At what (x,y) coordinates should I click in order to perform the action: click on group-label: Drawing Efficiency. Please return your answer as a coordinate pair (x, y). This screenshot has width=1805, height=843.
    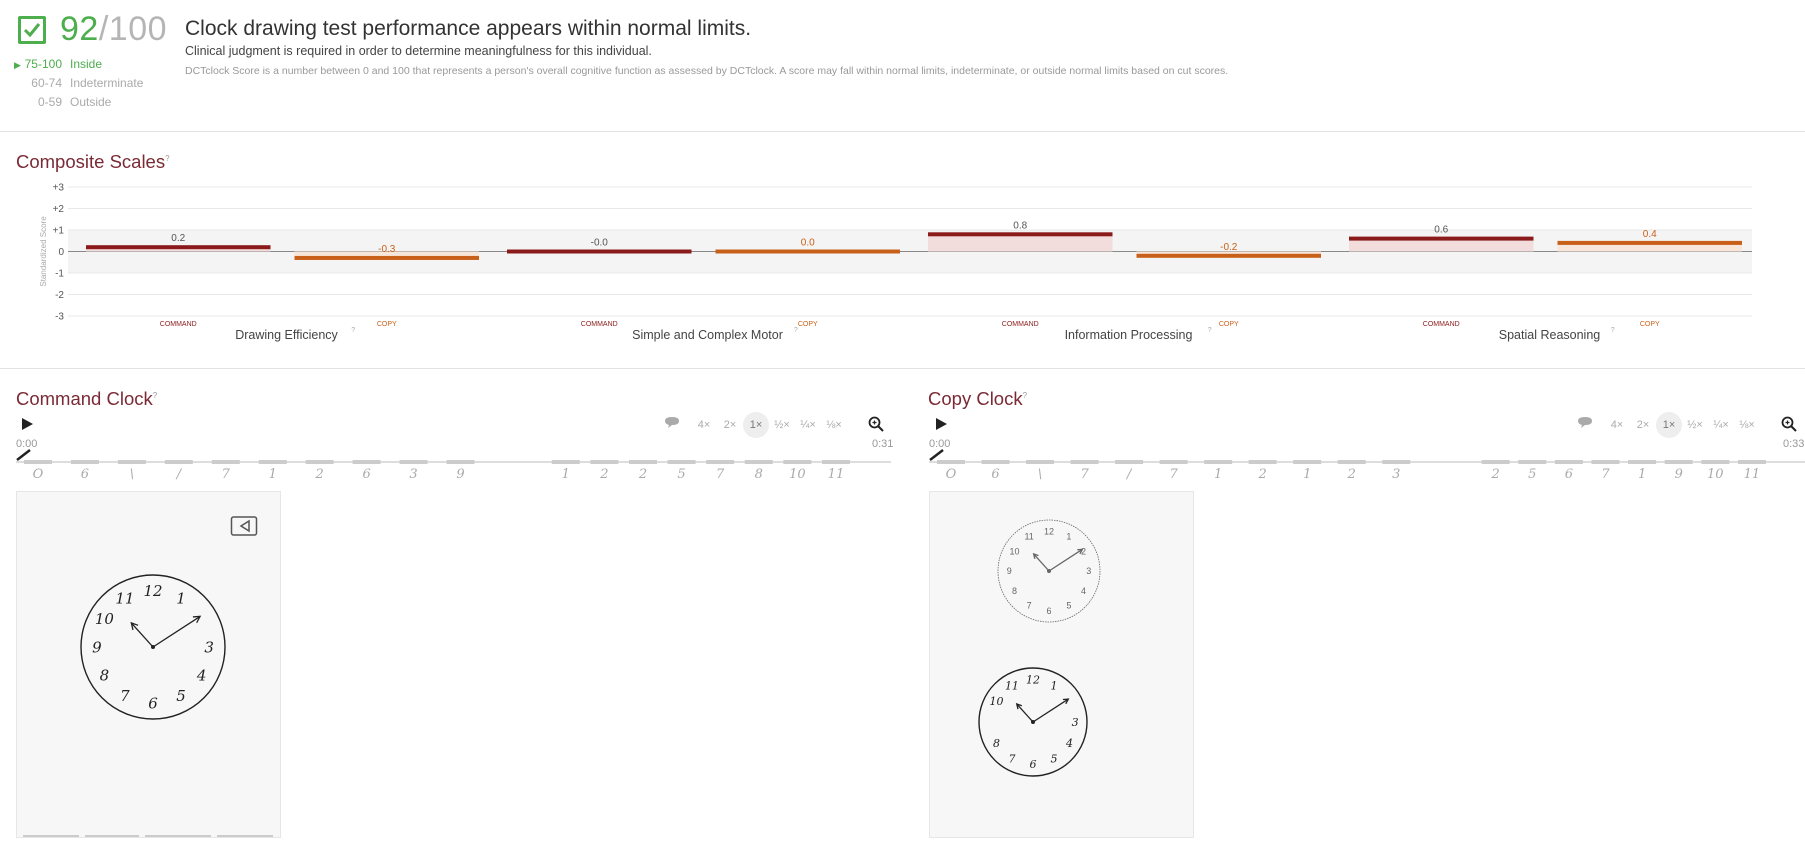
    Looking at the image, I should click on (286, 335).